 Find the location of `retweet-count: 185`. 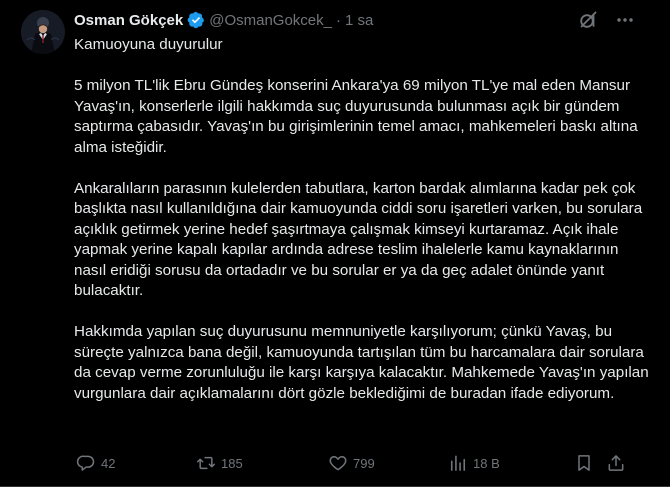

retweet-count: 185 is located at coordinates (232, 463).